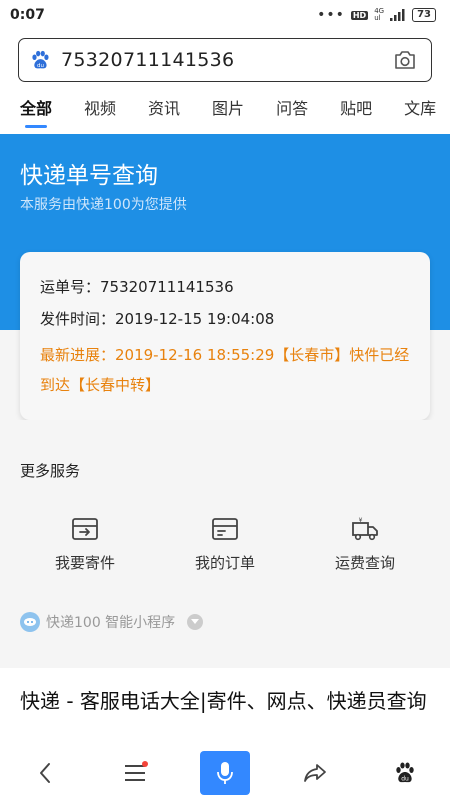 This screenshot has height=800, width=450. Describe the element at coordinates (100, 112) in the screenshot. I see `tab-video: 视频` at that location.